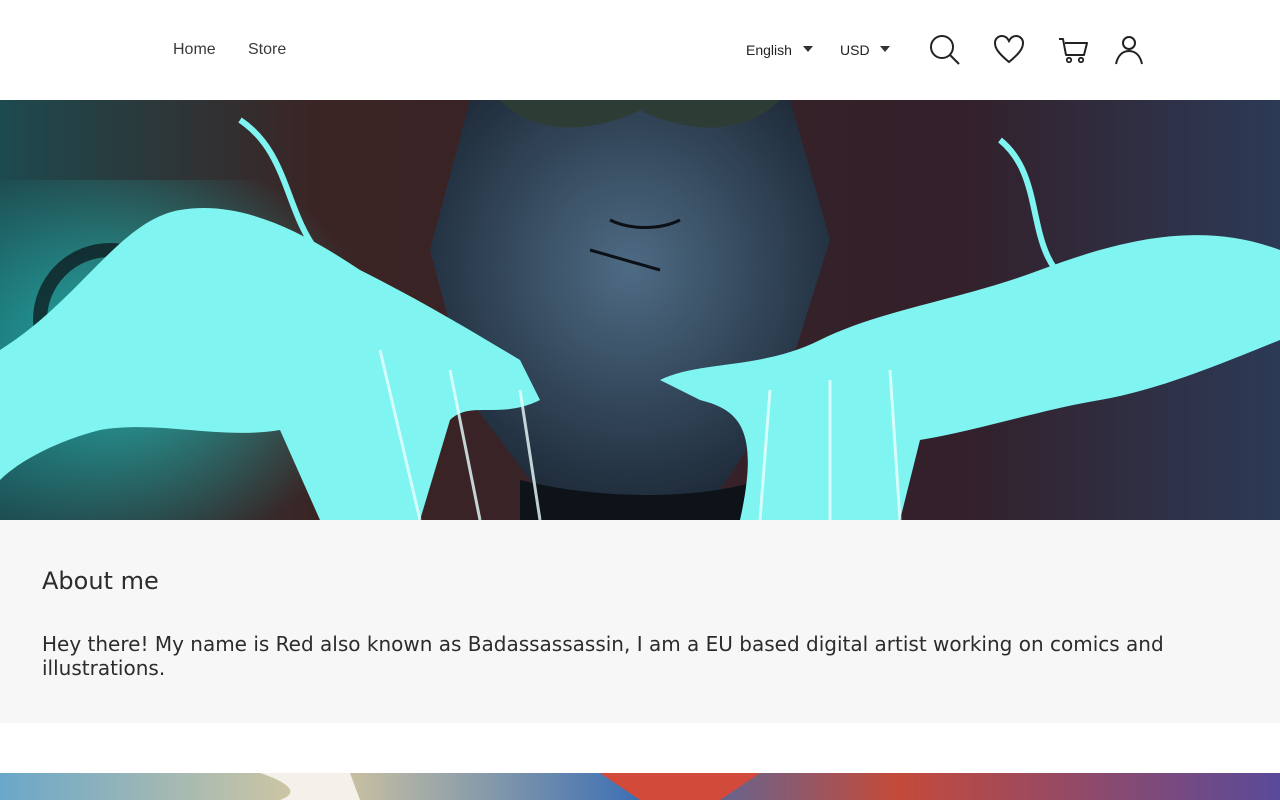 This screenshot has width=1280, height=800. What do you see at coordinates (1129, 50) in the screenshot?
I see `user-icon` at bounding box center [1129, 50].